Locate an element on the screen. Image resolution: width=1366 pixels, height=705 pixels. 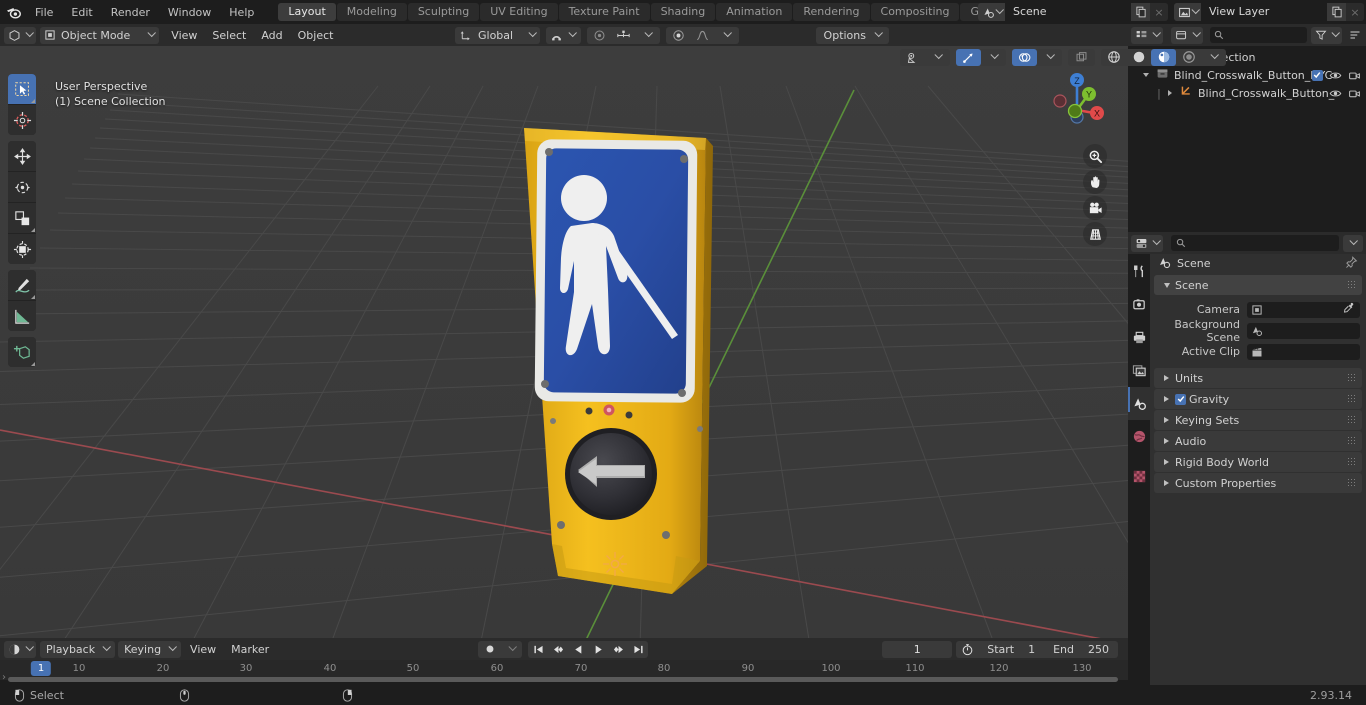
properties-options-dropdown is located at coordinates (1353, 243).